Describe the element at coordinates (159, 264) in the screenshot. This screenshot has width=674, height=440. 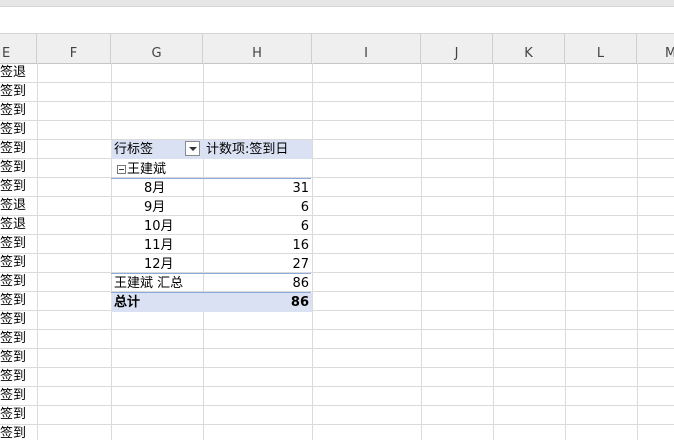
I see `pivot-month-label: 12月` at that location.